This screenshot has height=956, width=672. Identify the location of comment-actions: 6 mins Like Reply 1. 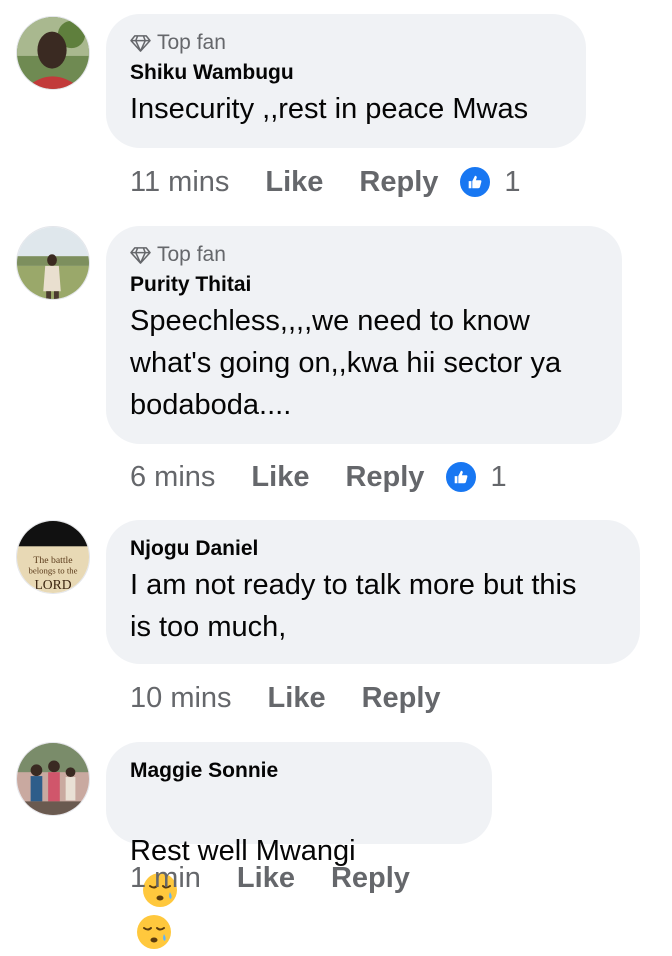
(318, 477).